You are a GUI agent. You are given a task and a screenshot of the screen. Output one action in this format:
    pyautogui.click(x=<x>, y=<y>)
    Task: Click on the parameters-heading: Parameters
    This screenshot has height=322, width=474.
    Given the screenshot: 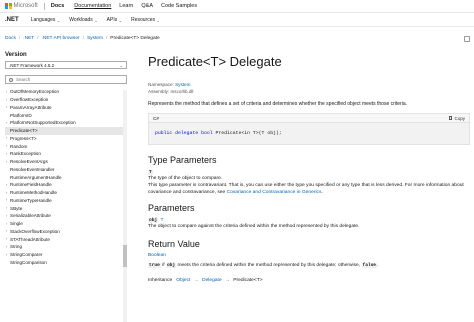 What is the action you would take?
    pyautogui.click(x=171, y=208)
    